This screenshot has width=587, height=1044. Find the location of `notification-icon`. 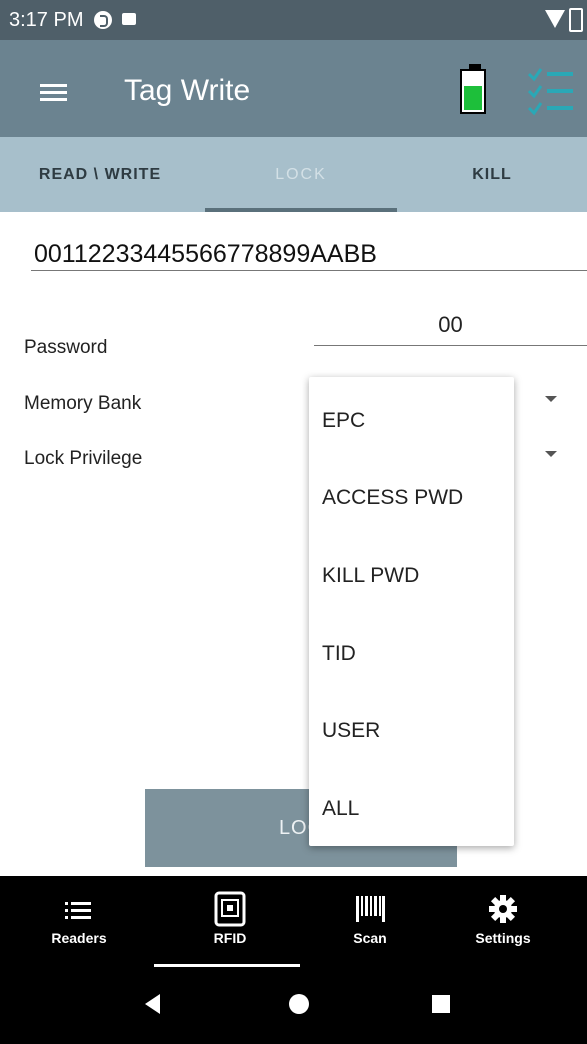

notification-icon is located at coordinates (129, 19).